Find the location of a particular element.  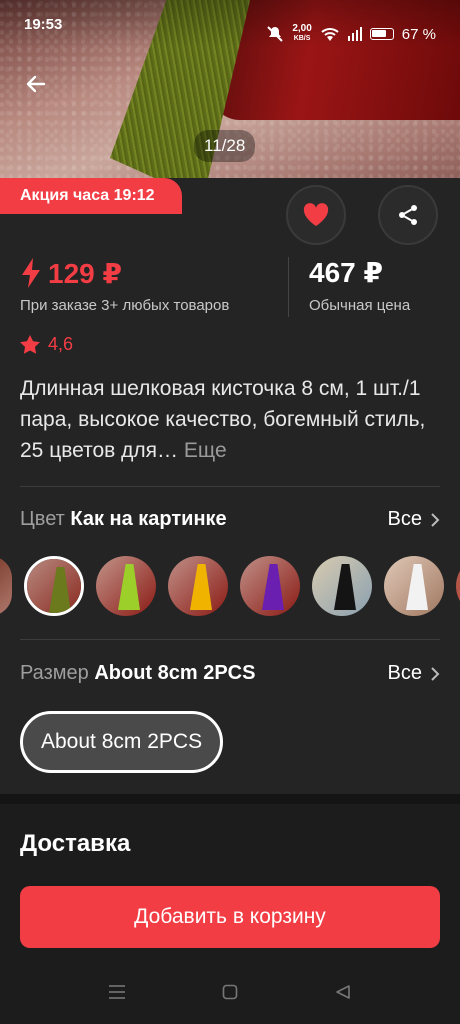

color-all-link: Все is located at coordinates (414, 519).